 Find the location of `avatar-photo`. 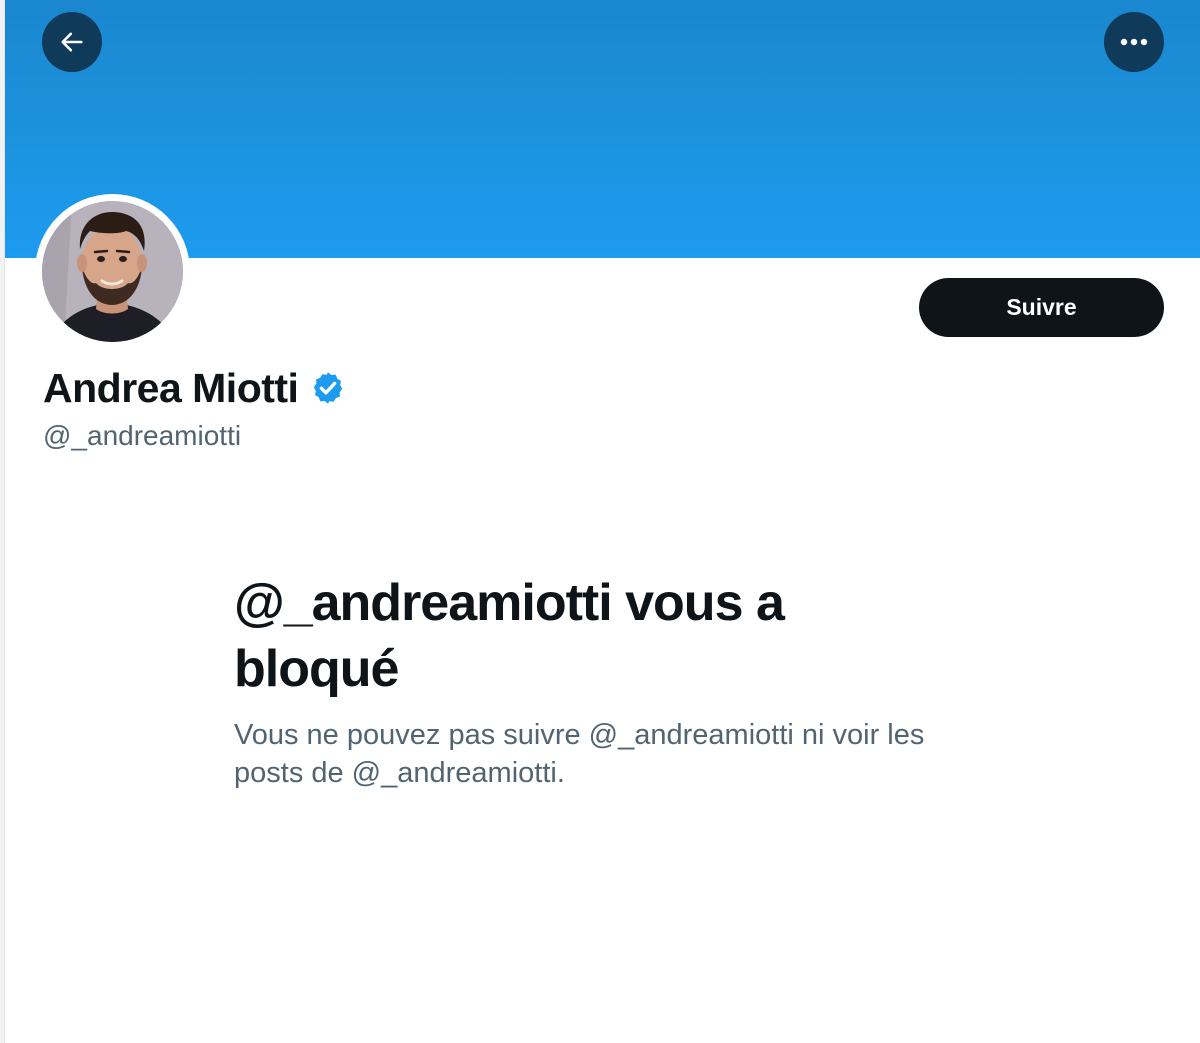

avatar-photo is located at coordinates (112, 271).